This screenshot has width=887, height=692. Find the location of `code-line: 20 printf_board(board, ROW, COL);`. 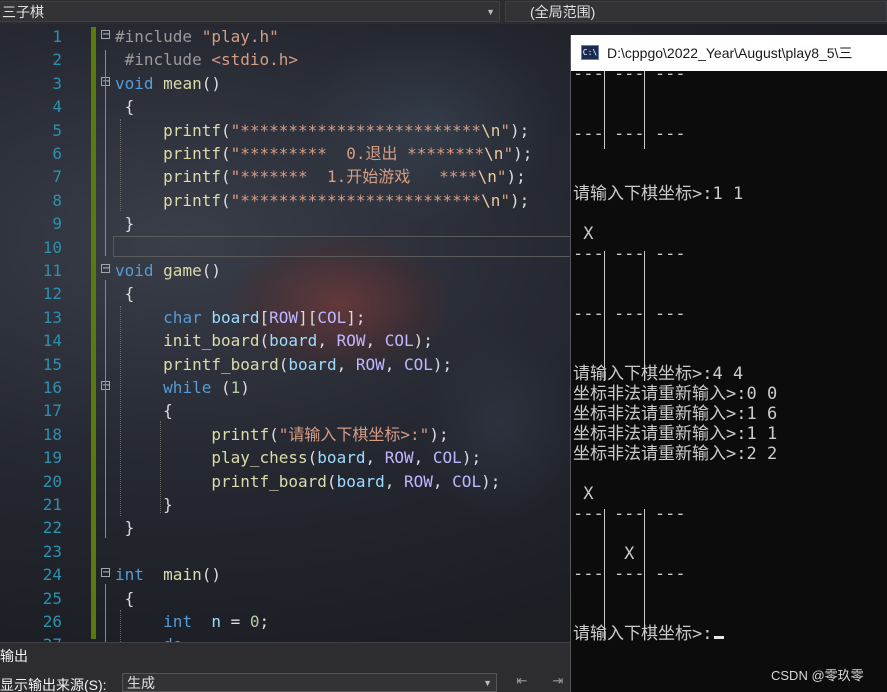

code-line: 20 printf_board(board, ROW, COL); is located at coordinates (285, 481).